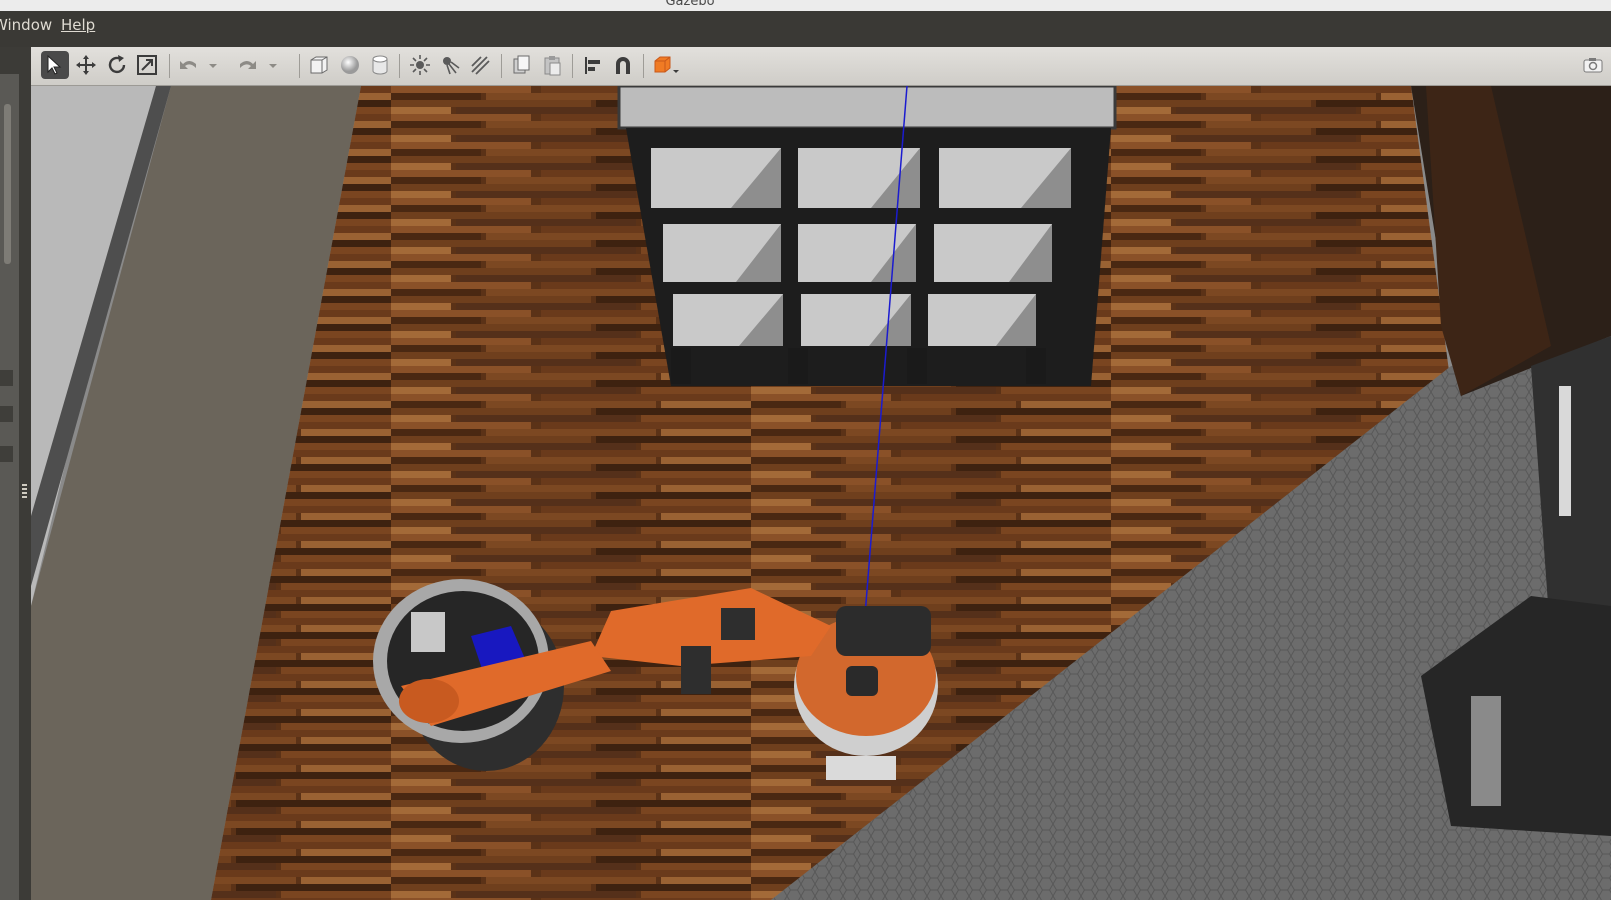  I want to click on rotate-mode-button, so click(117, 65).